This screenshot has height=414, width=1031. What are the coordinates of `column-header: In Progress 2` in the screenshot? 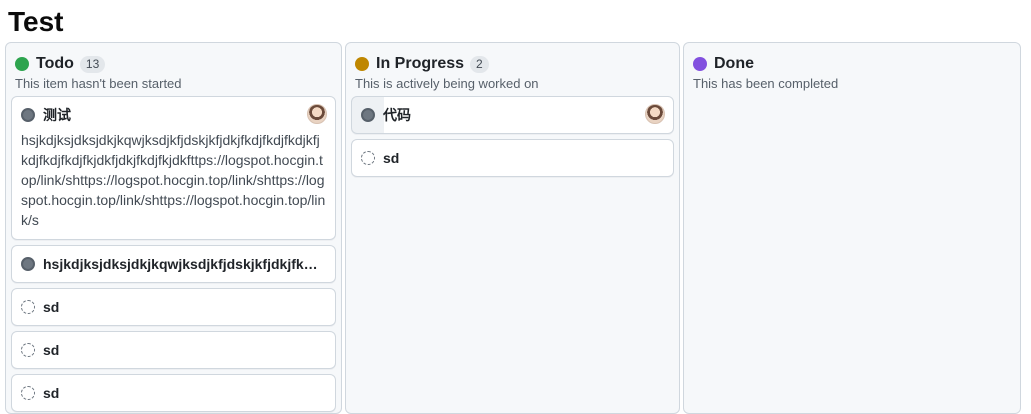 It's located at (422, 64).